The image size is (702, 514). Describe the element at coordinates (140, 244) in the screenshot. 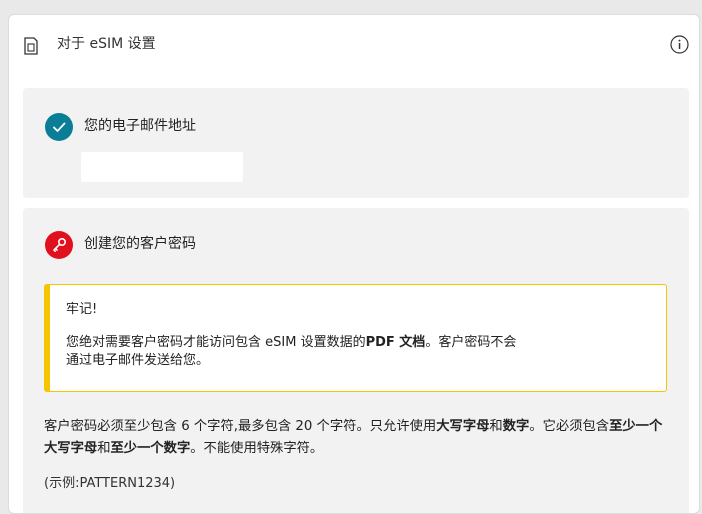

I see `password-step-title: 创建您的客户密码` at that location.